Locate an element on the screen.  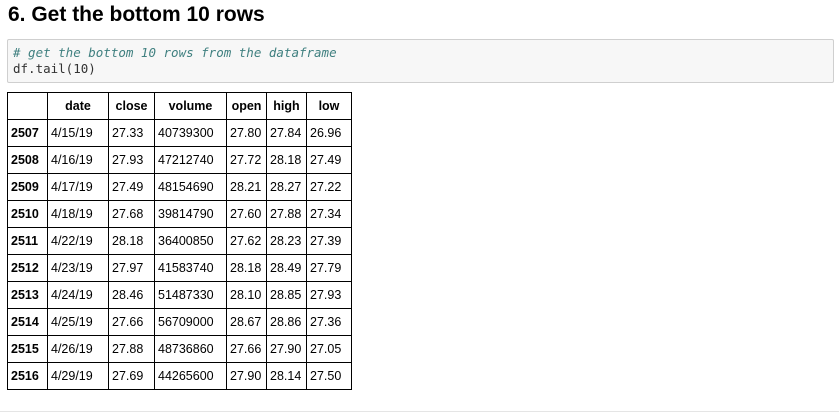
cell-open: 27.60 is located at coordinates (246, 214).